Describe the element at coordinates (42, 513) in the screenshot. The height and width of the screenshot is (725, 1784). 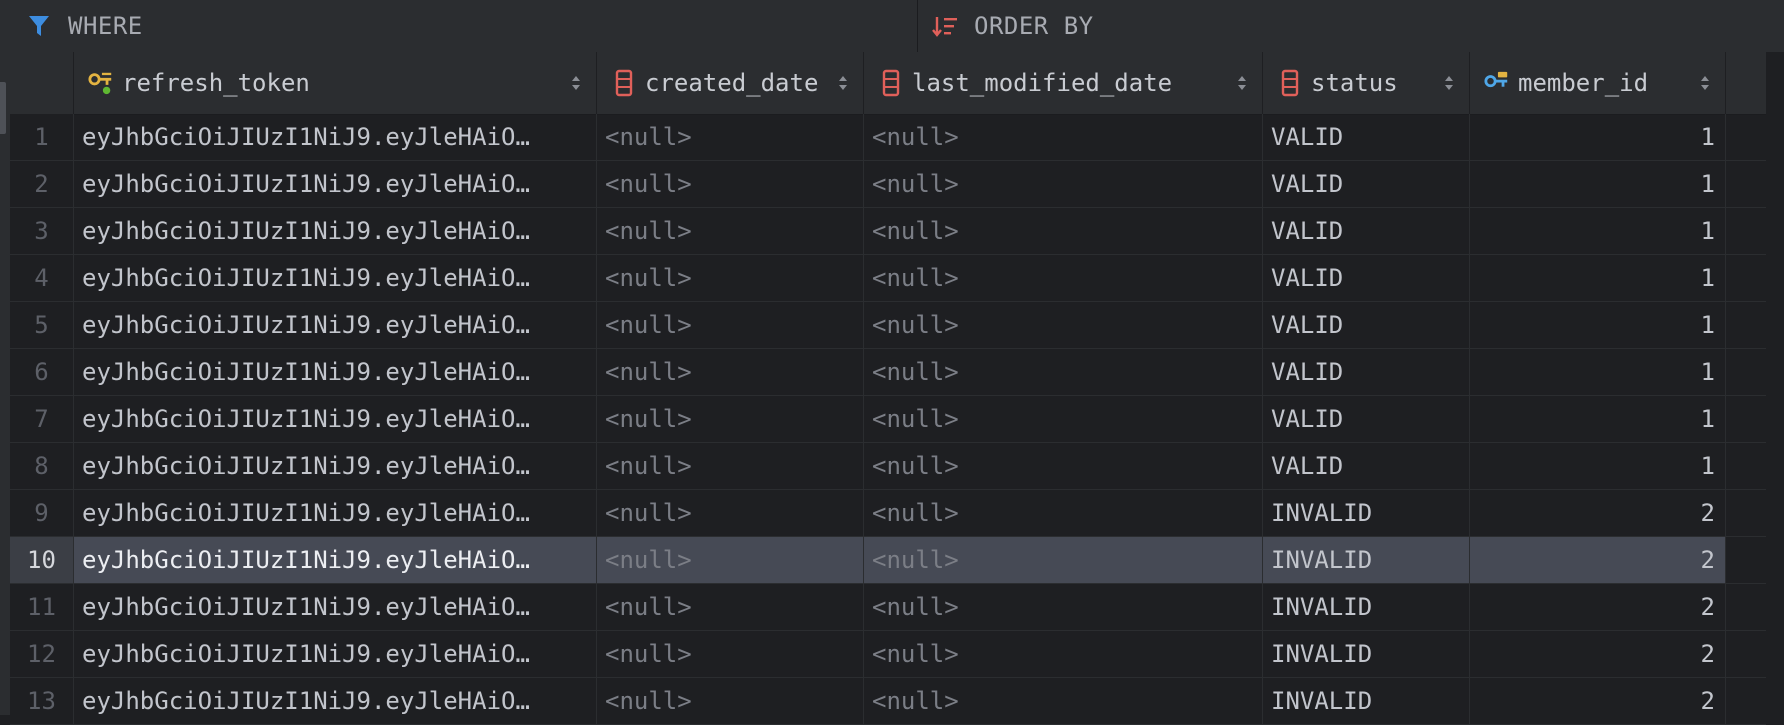
I see `row-number: 9` at that location.